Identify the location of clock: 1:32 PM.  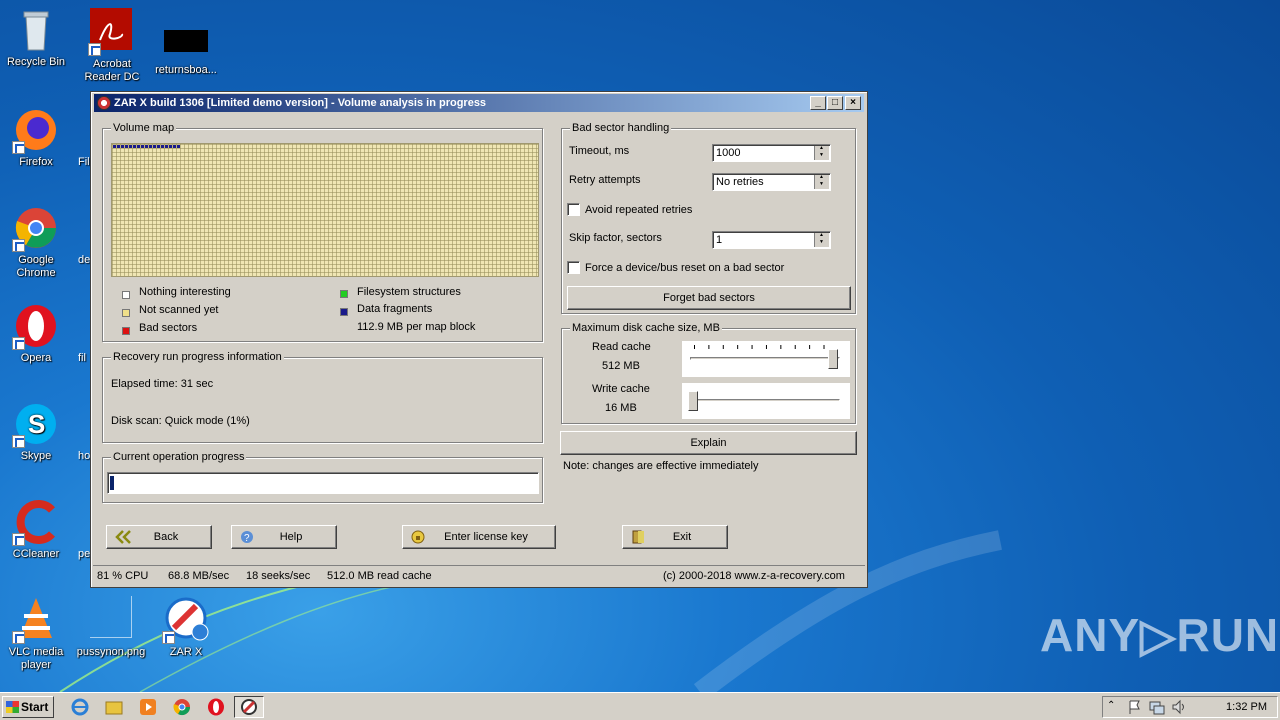
(1246, 707).